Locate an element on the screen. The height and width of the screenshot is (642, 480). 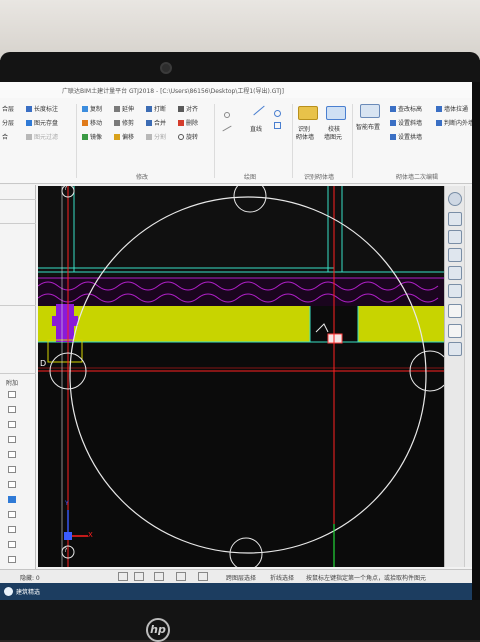
vertical-scrollbar is located at coordinates (468, 376).